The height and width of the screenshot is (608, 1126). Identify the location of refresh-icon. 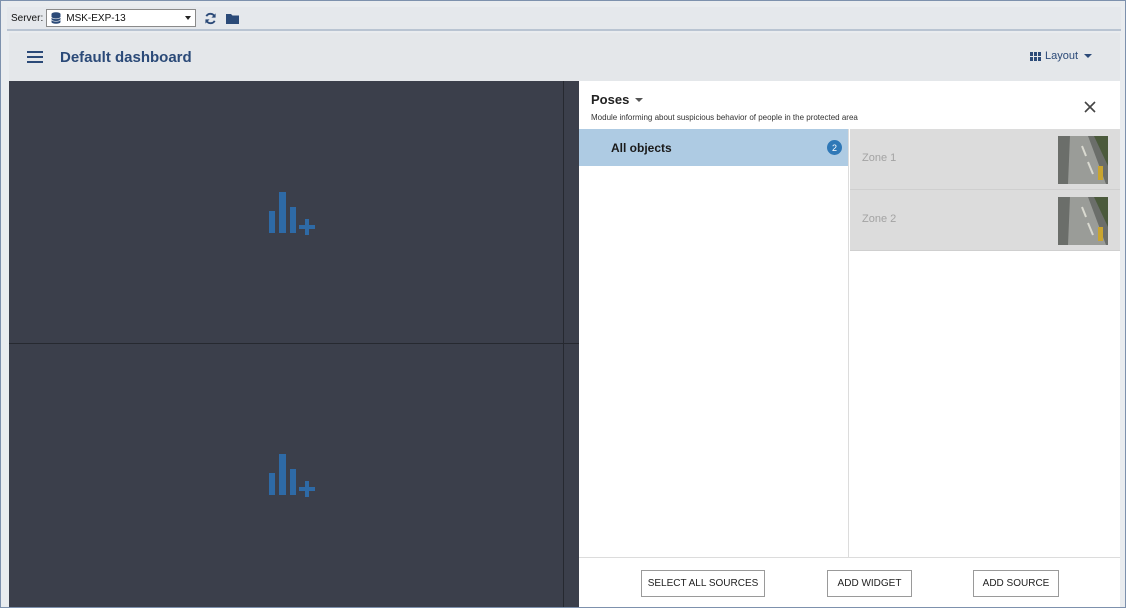
(210, 18).